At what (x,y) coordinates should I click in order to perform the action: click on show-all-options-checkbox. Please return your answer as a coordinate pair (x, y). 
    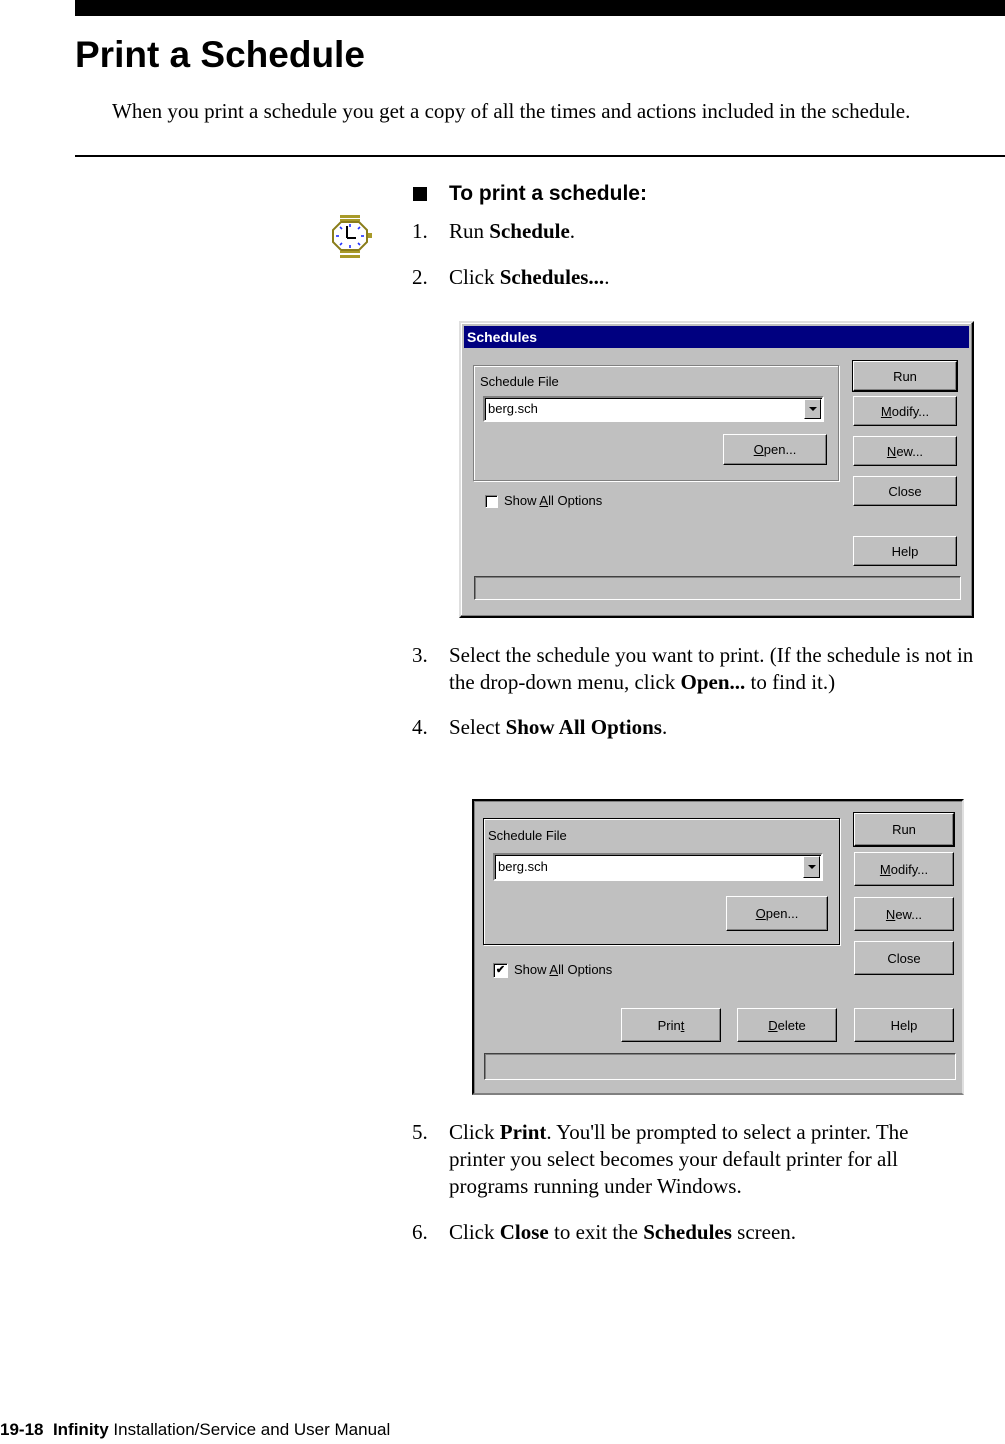
    Looking at the image, I should click on (491, 501).